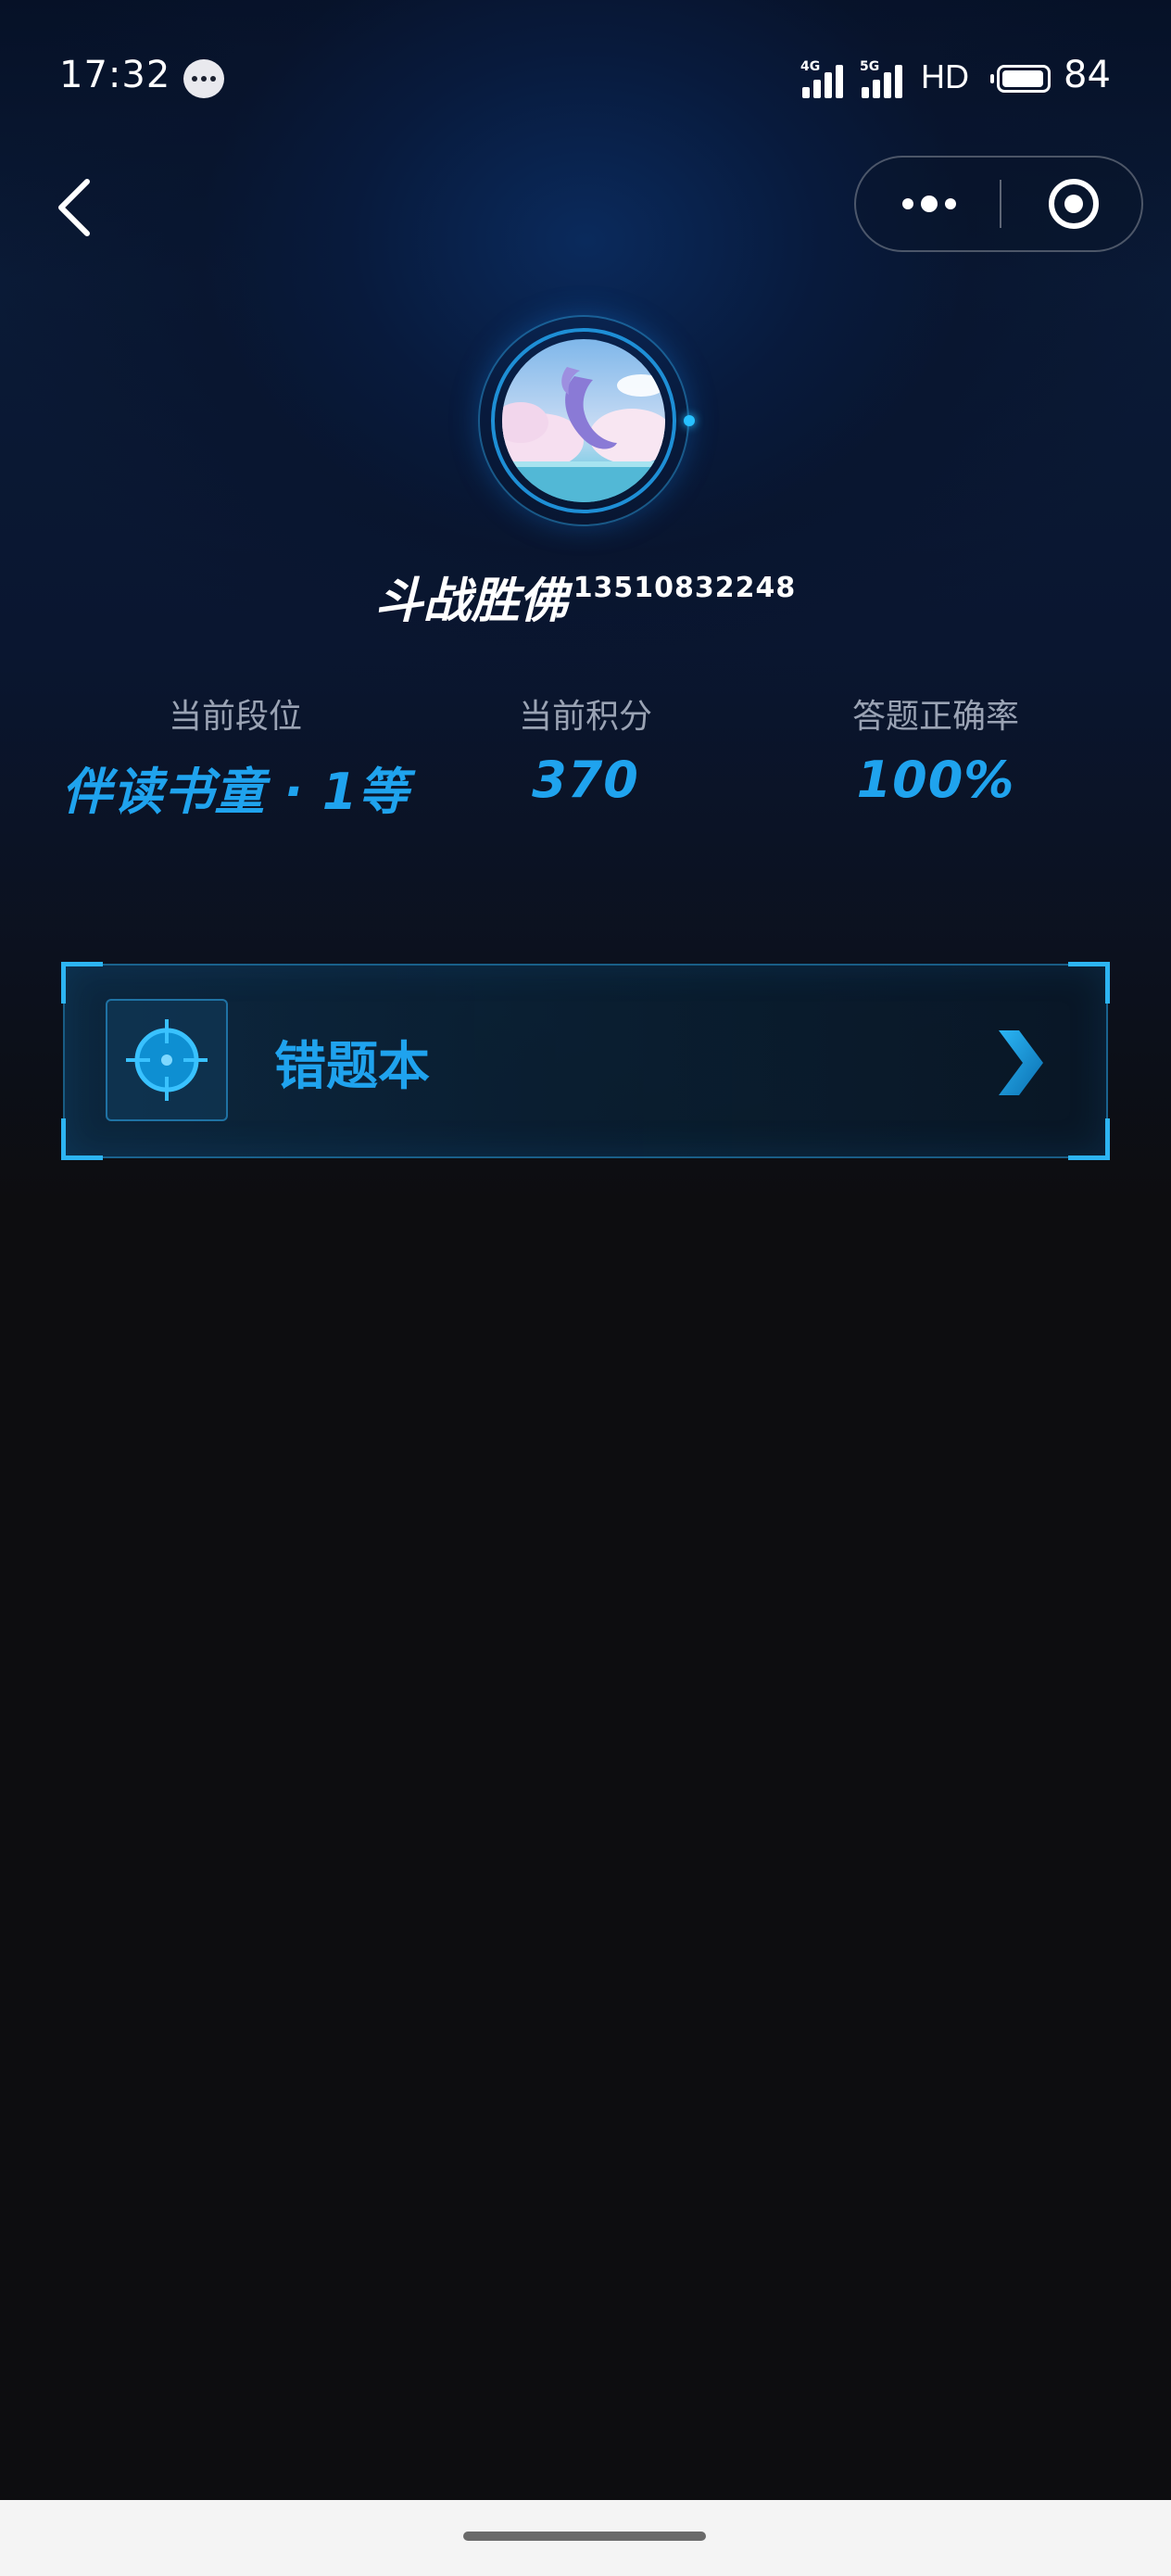 The image size is (1171, 2576). I want to click on chevron-left-icon, so click(74, 208).